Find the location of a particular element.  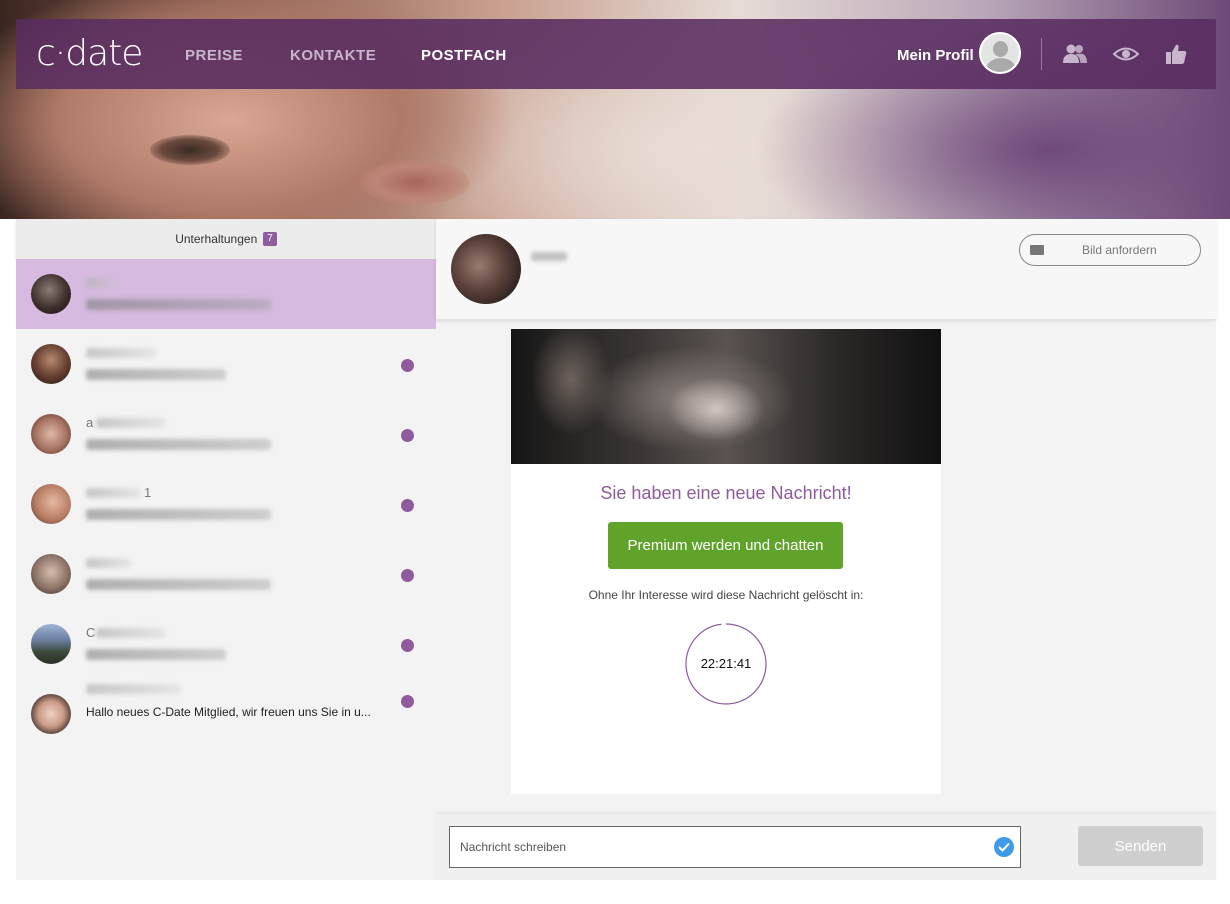

message-composer: Senden is located at coordinates (826, 847).